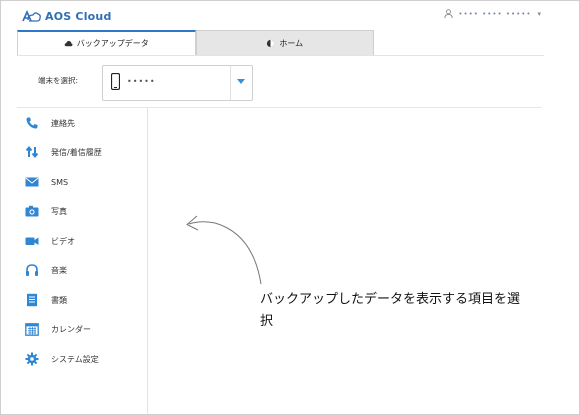 The image size is (580, 415). I want to click on cloud-icon, so click(68, 43).